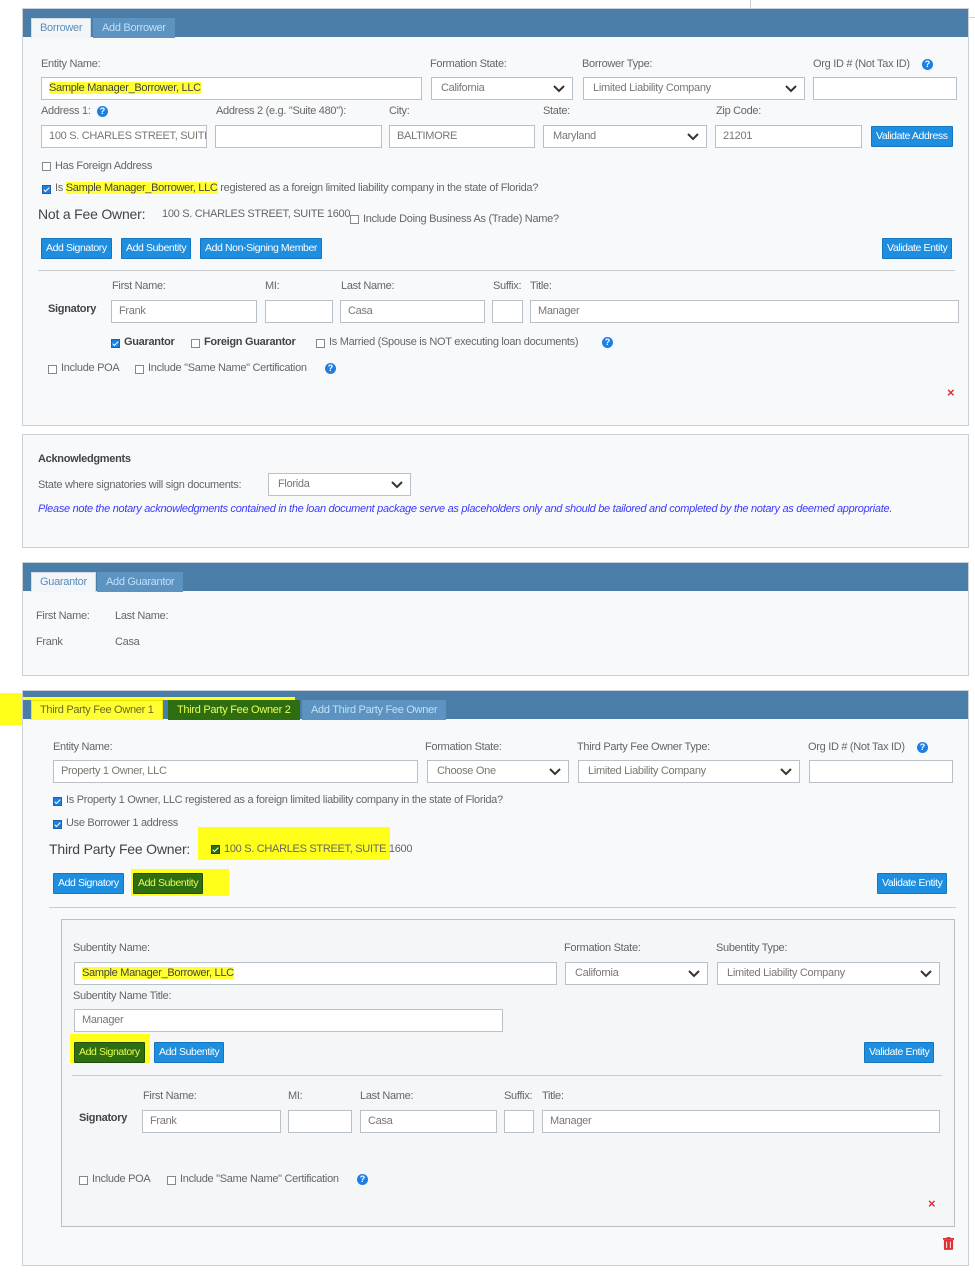 Image resolution: width=975 pixels, height=1280 pixels. What do you see at coordinates (195, 343) in the screenshot?
I see `foreign-guarantor-checkbox` at bounding box center [195, 343].